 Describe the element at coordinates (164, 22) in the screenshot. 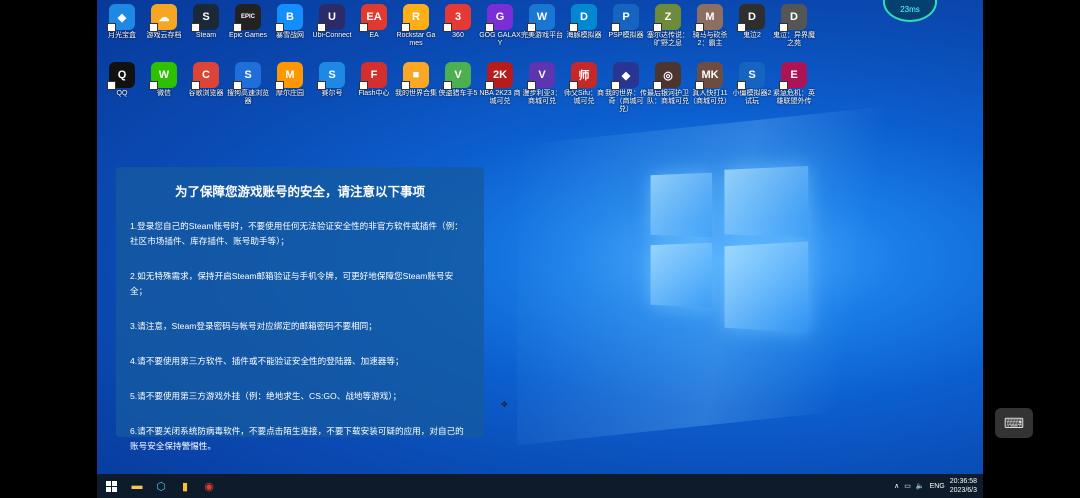

I see `desktop-icon: ☁ 游戏云存档` at that location.